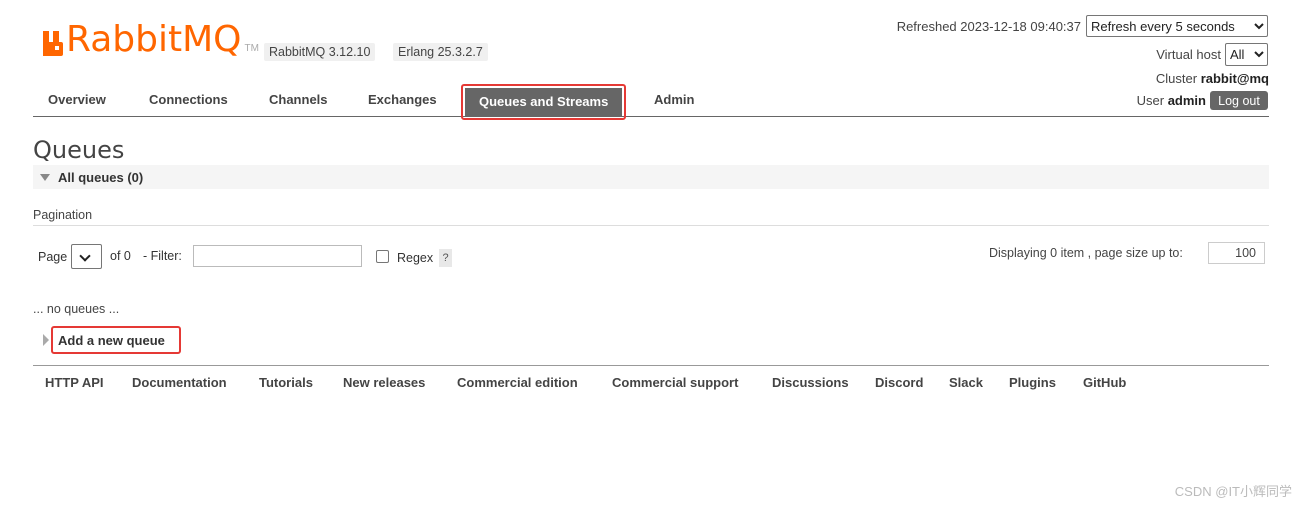 This screenshot has width=1302, height=509. I want to click on page-title: Queues, so click(79, 150).